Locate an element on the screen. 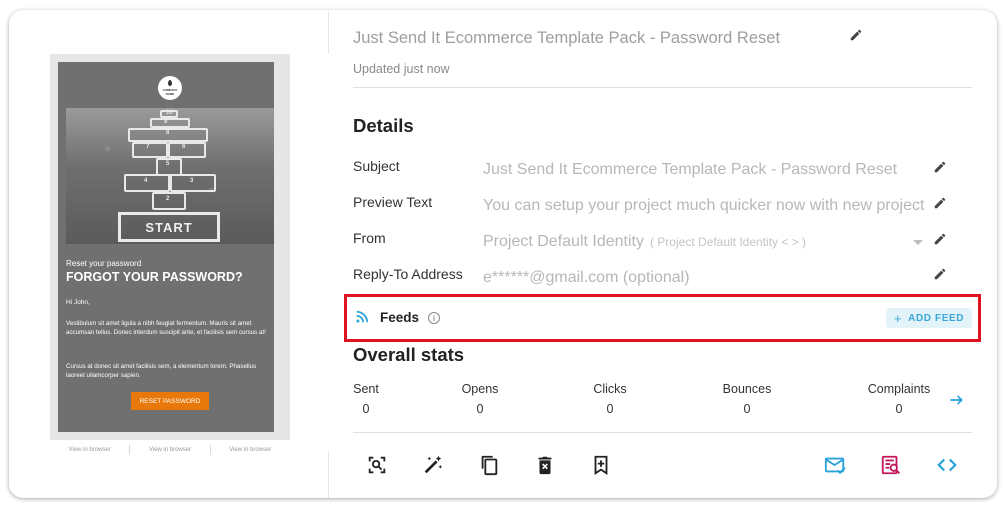  stat-complaints: Complaints 0 is located at coordinates (899, 399).